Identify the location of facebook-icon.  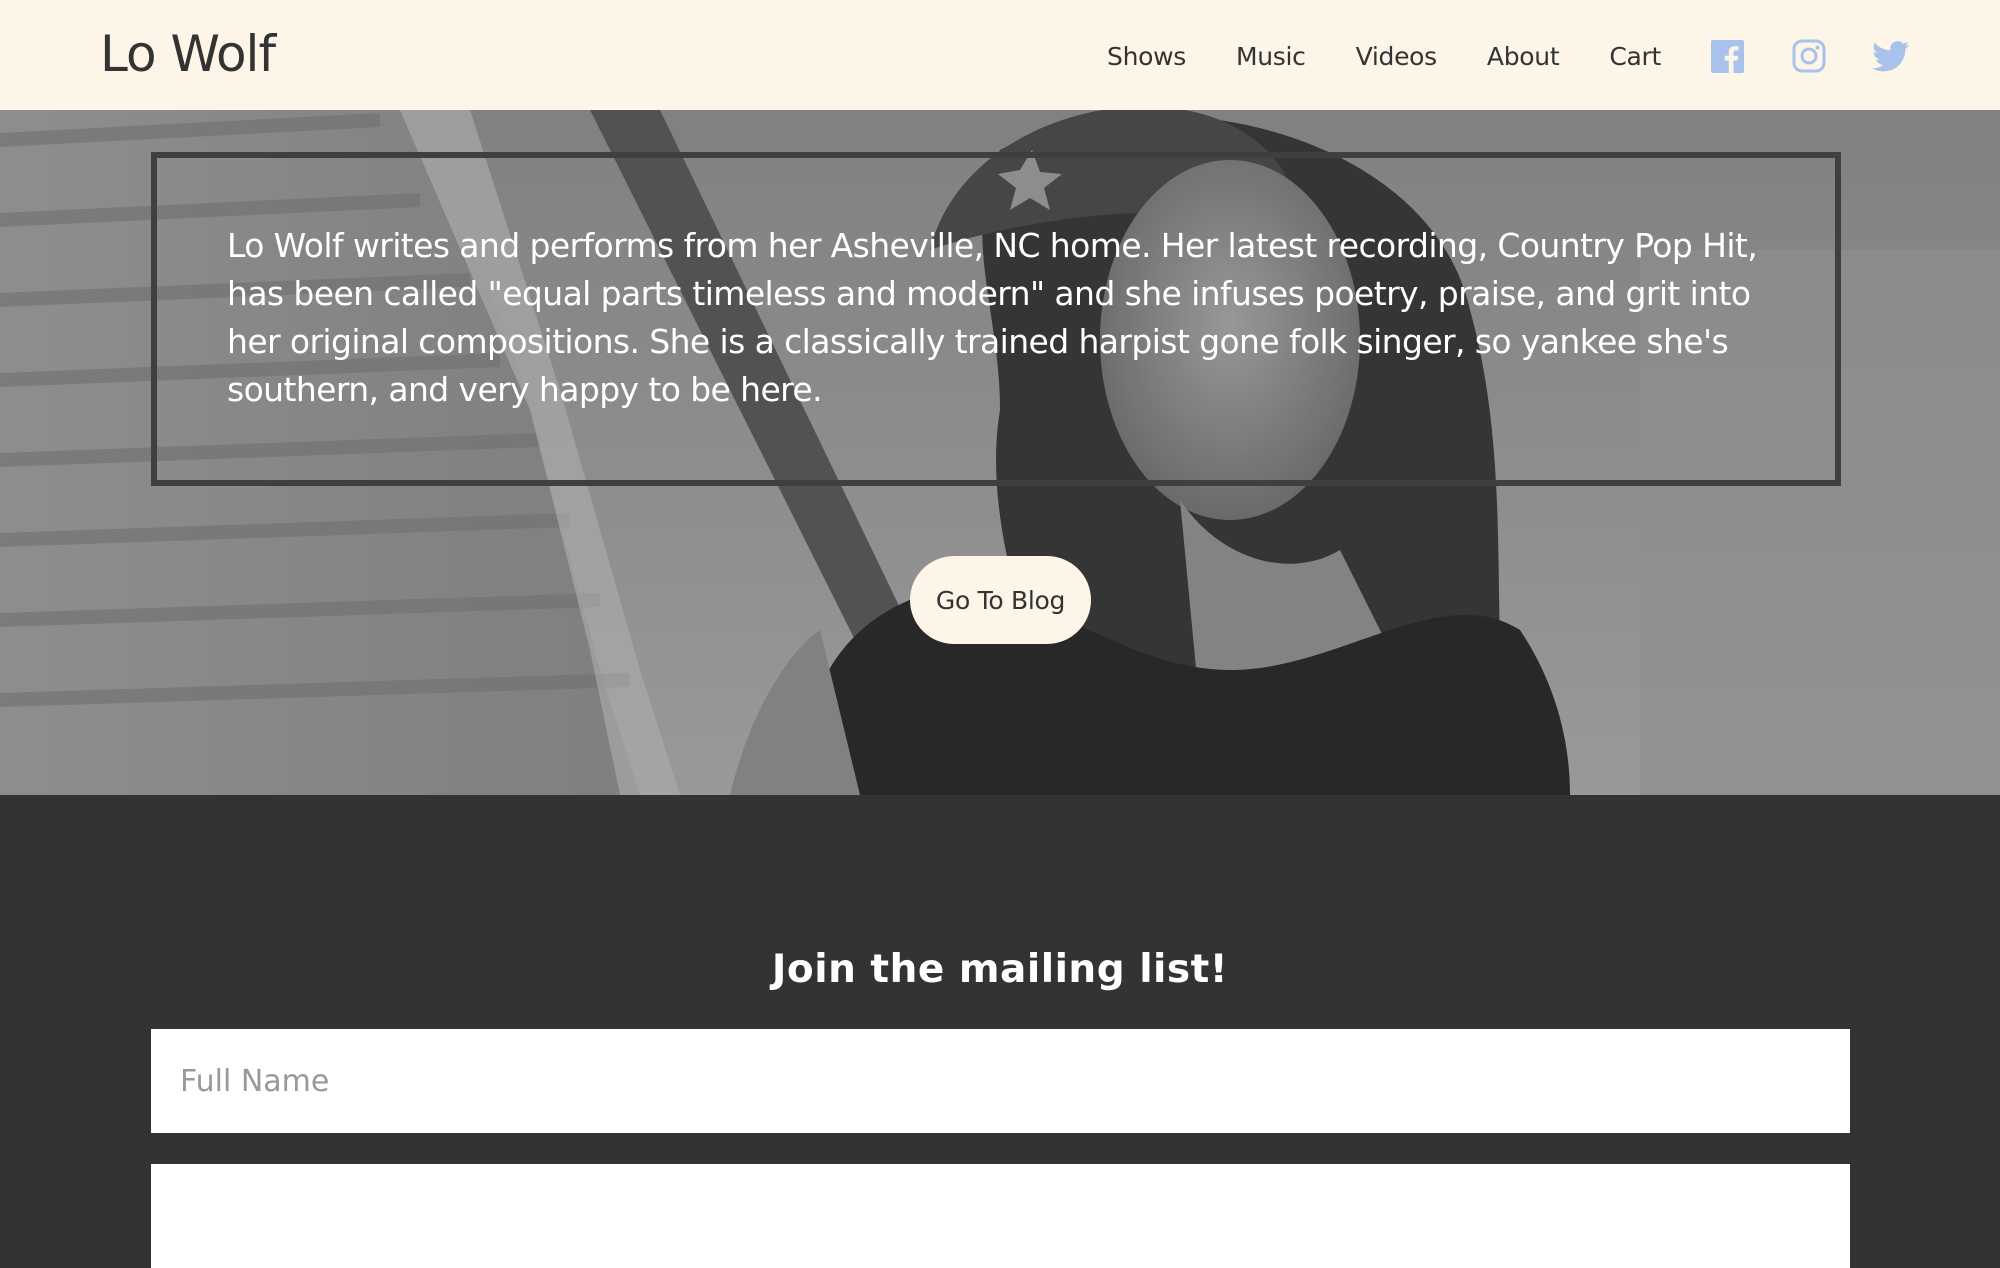
(1727, 56).